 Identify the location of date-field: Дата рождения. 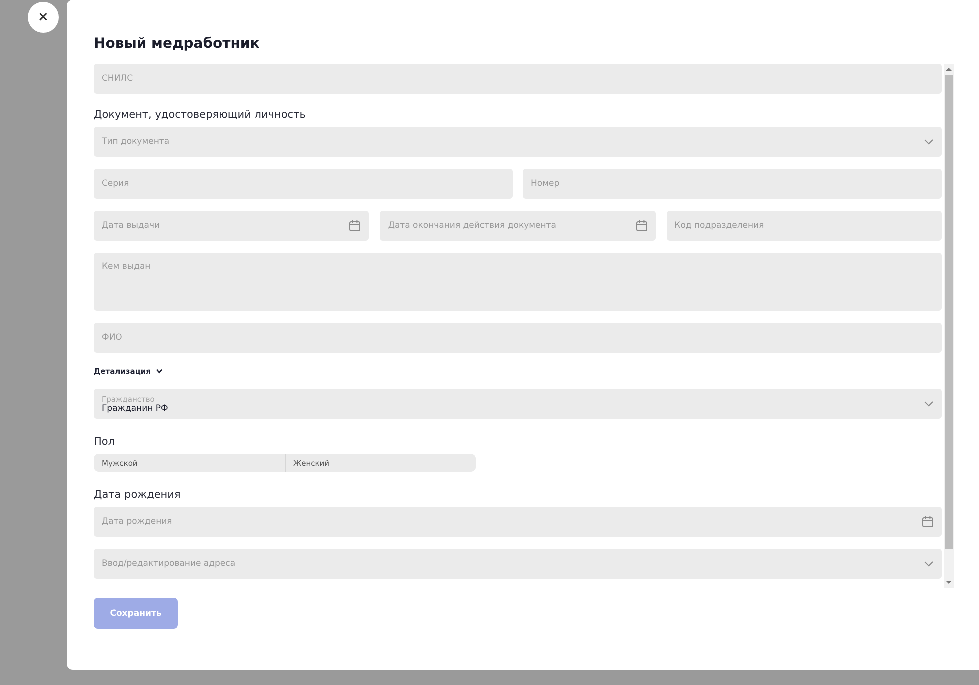
(518, 522).